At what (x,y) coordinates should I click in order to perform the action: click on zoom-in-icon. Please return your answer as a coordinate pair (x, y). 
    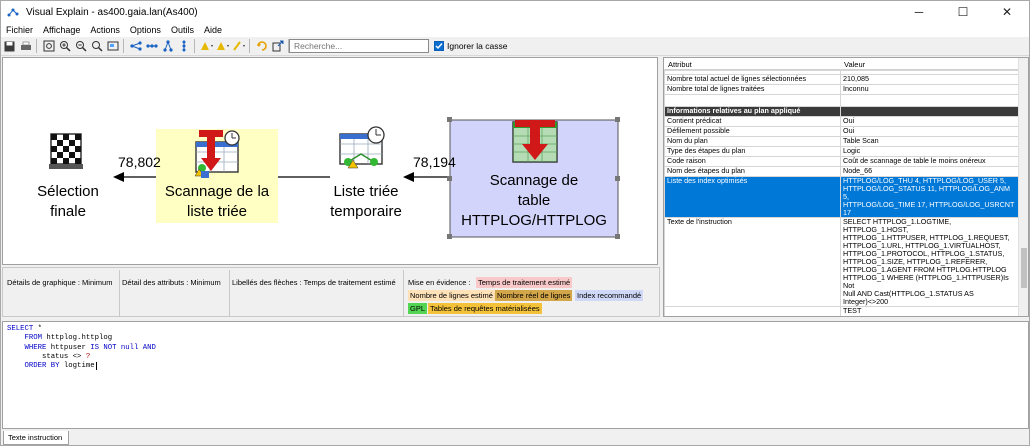
    Looking at the image, I should click on (64, 46).